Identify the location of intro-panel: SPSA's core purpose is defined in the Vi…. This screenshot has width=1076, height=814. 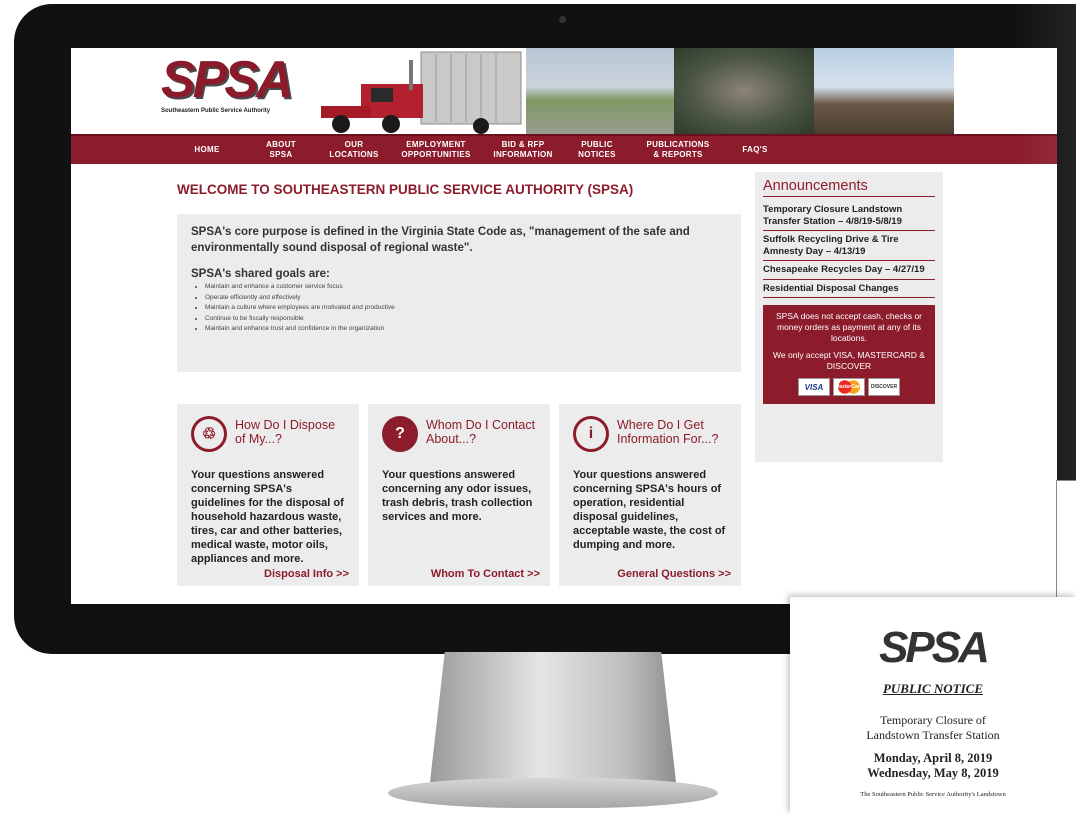
(459, 293).